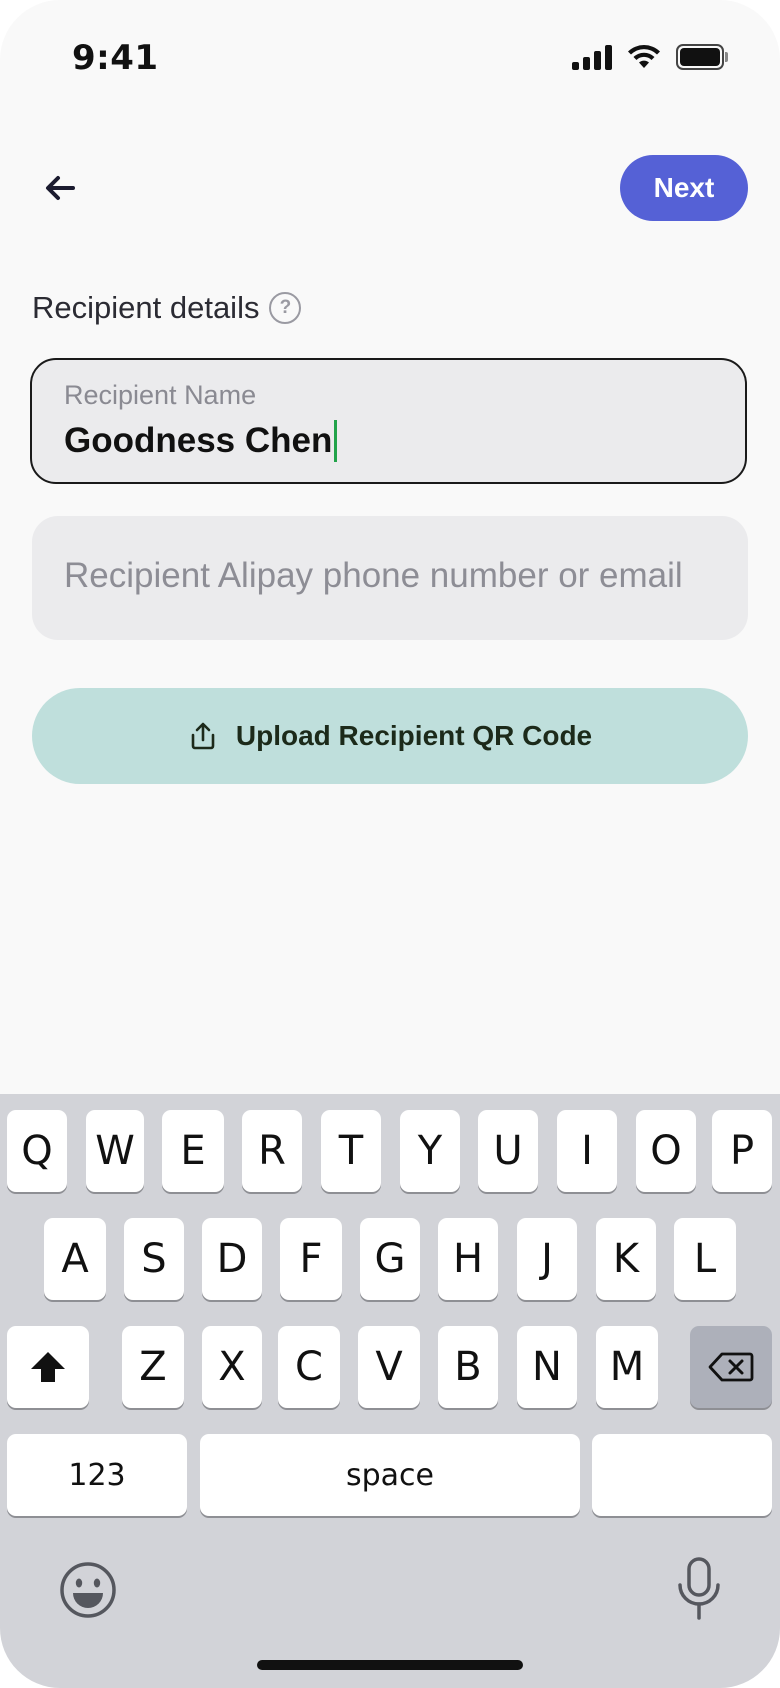 Image resolution: width=780 pixels, height=1688 pixels. Describe the element at coordinates (547, 1367) in the screenshot. I see `key-n: N` at that location.